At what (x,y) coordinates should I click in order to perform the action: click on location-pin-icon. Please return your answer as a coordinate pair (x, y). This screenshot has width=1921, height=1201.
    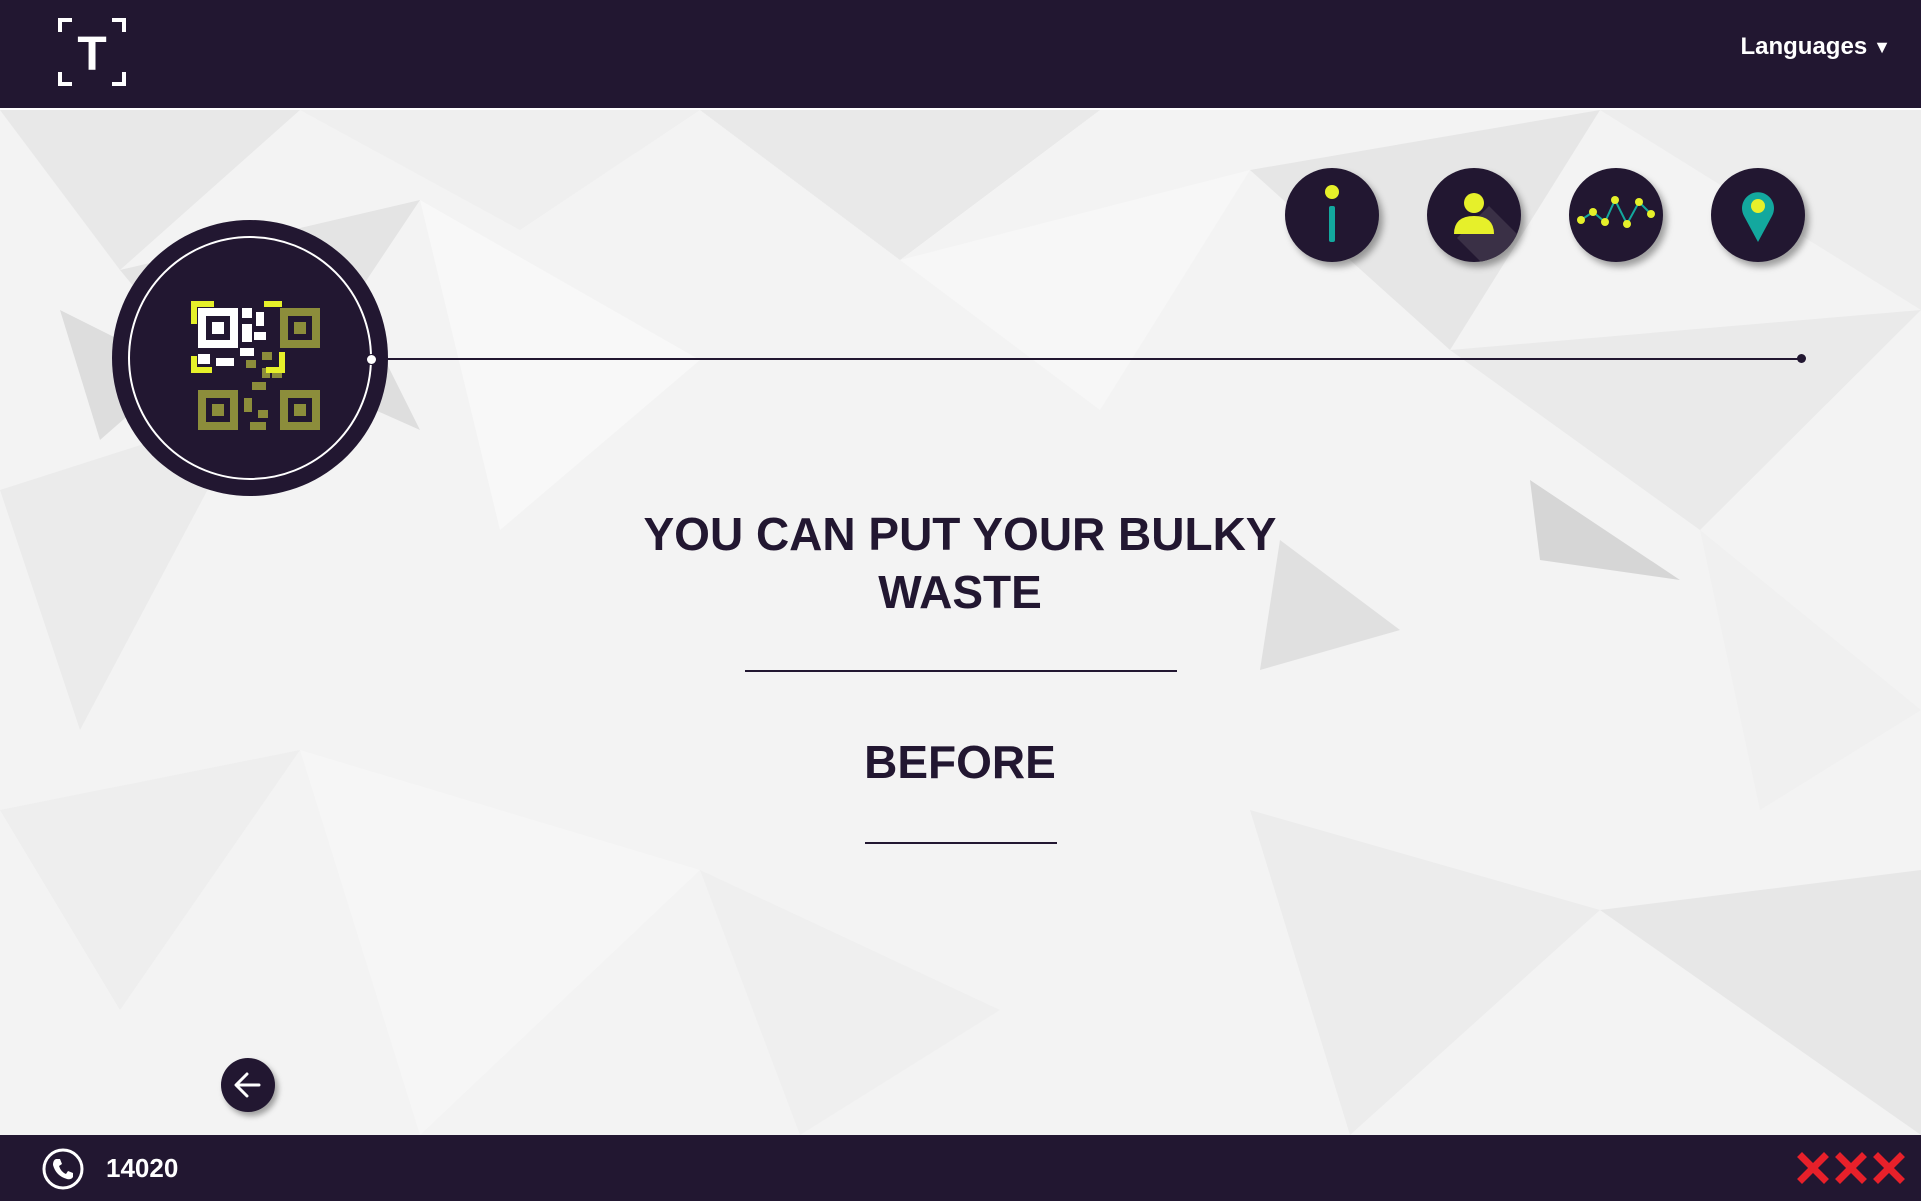
    Looking at the image, I should click on (1758, 217).